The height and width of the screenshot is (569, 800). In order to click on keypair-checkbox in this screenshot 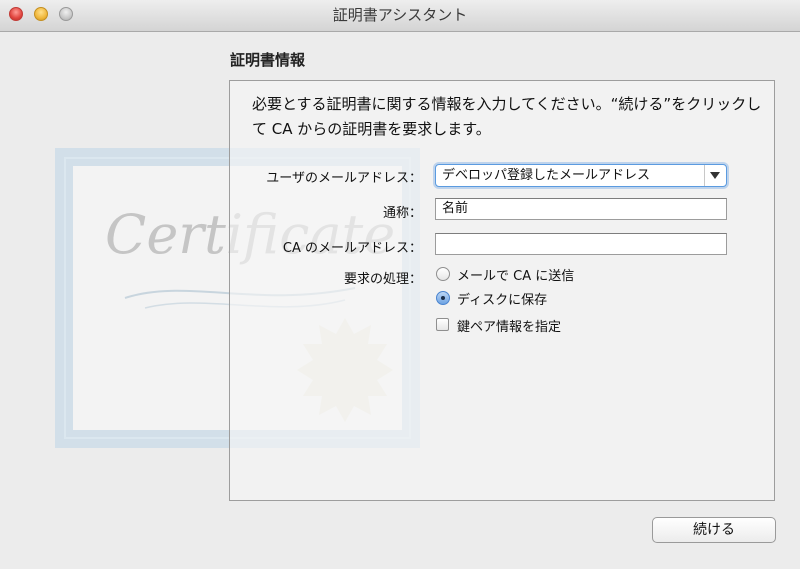, I will do `click(442, 324)`.